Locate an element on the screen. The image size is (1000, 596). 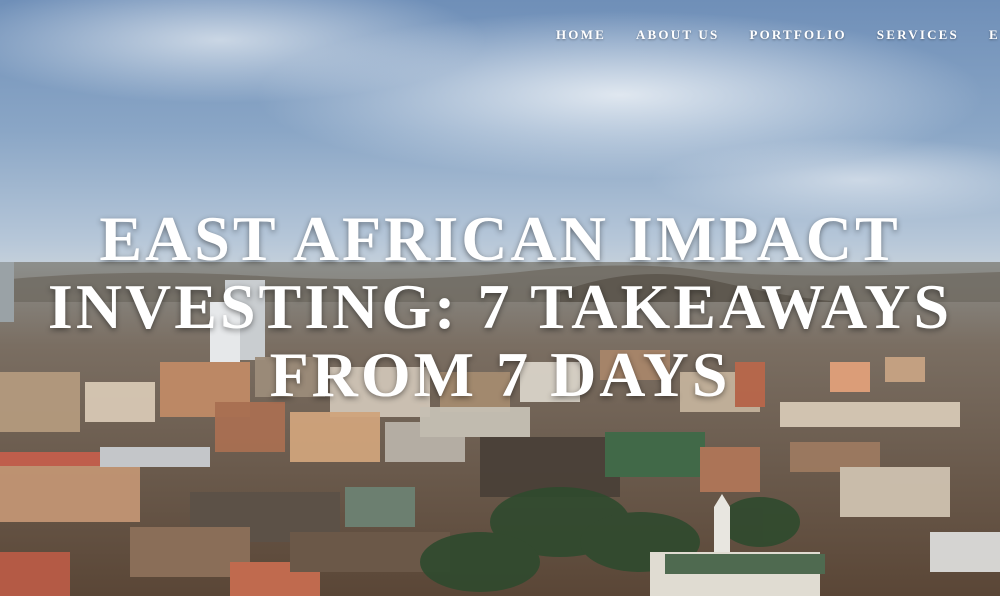
main-navigation: HOME ABOUT US PORTFOLIO SERVICES EV is located at coordinates (778, 35).